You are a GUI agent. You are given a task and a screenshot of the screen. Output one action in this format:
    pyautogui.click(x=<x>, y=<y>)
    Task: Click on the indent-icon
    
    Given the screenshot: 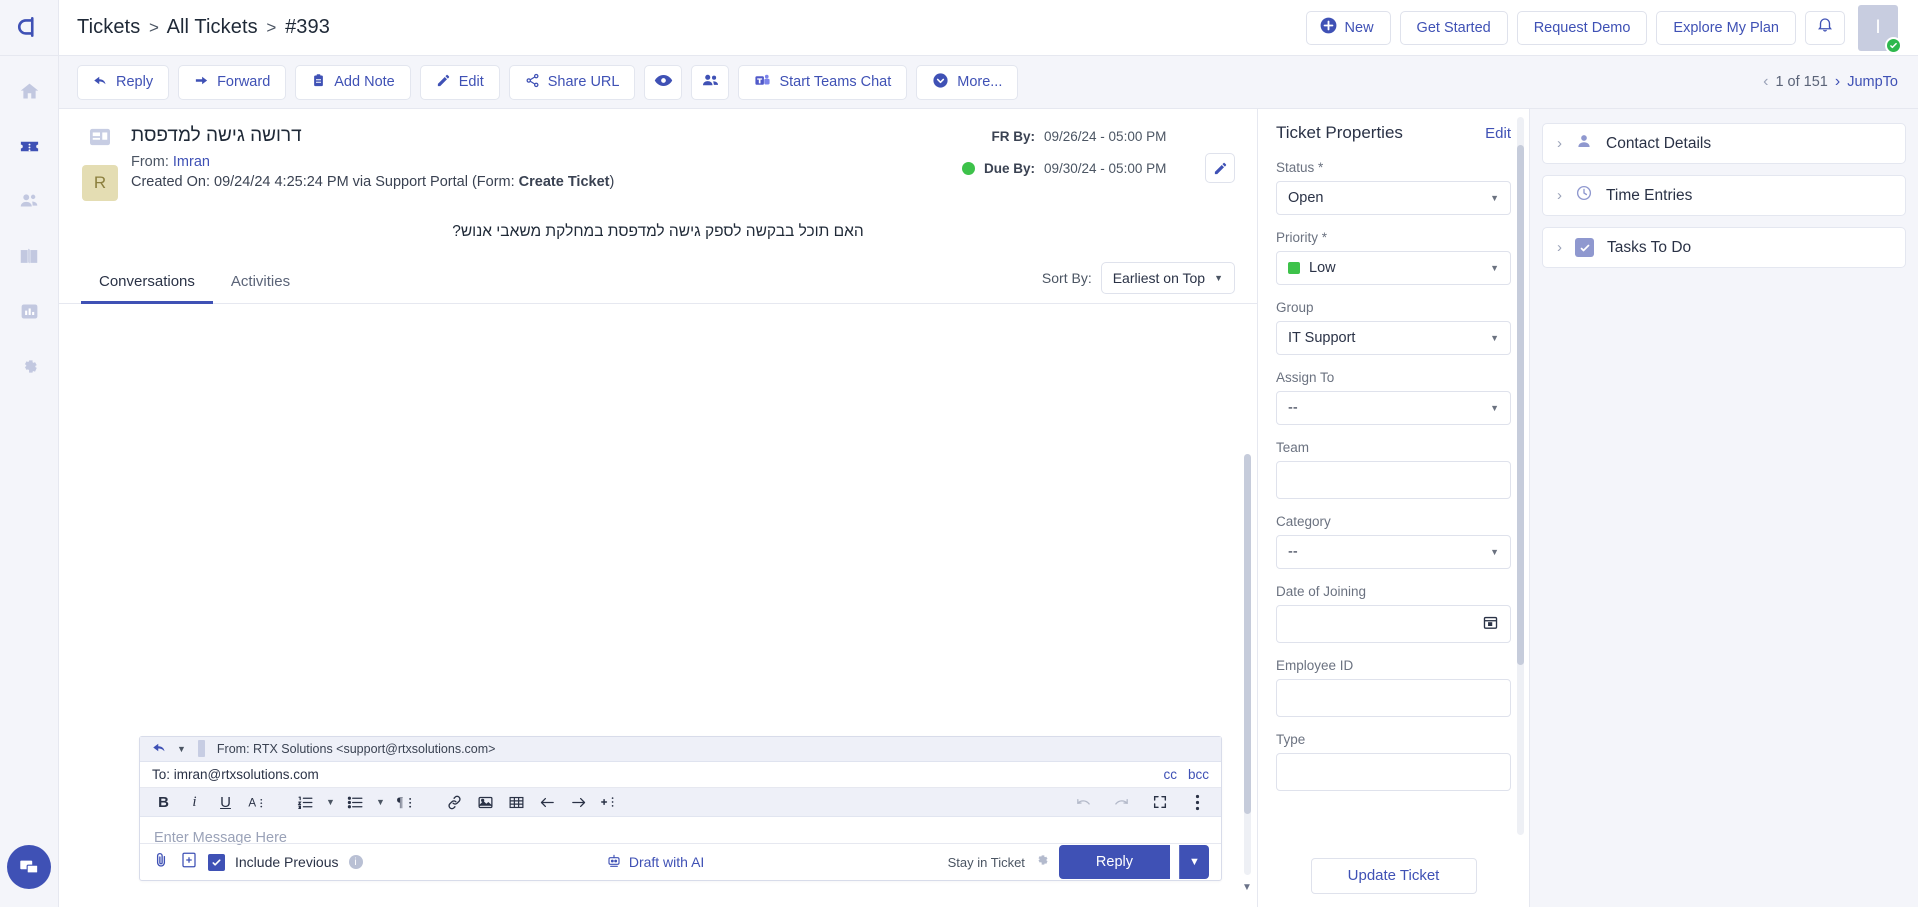 What is the action you would take?
    pyautogui.click(x=578, y=802)
    